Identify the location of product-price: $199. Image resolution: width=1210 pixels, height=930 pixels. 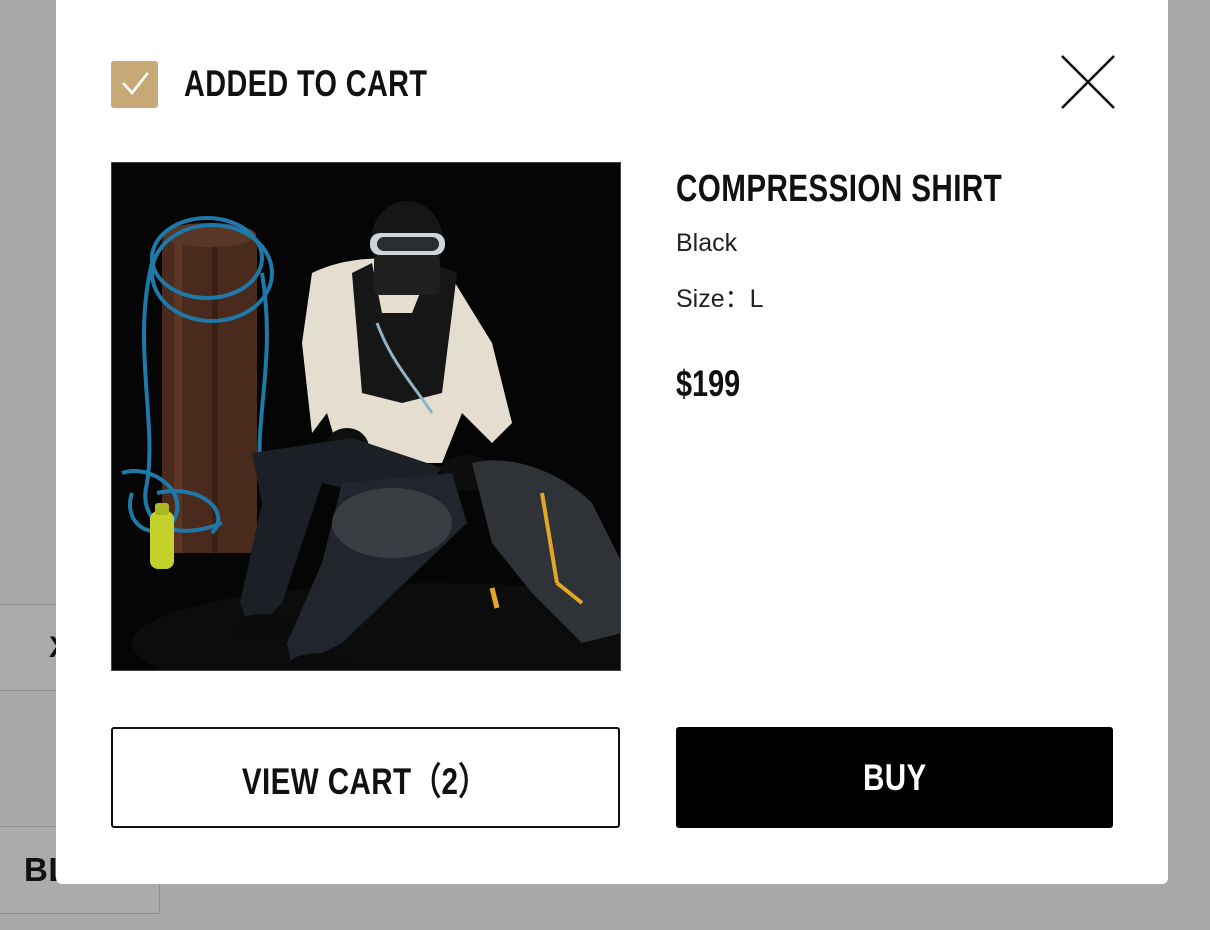
(708, 383).